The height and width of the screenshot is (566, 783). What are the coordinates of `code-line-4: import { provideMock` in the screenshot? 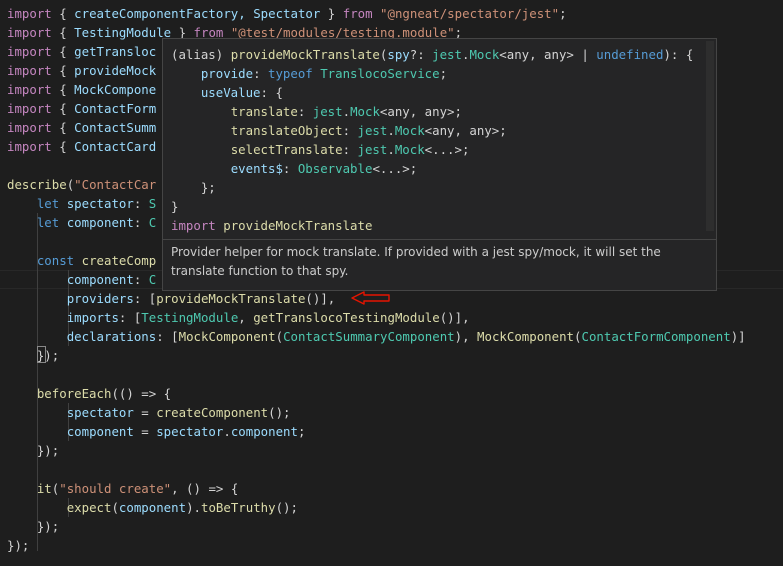 It's located at (82, 70).